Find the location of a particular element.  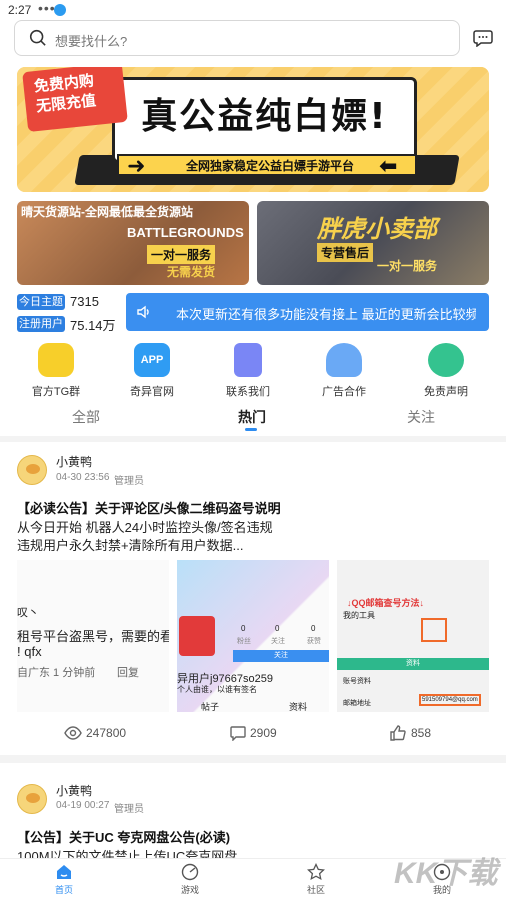

image-text: 回复 is located at coordinates (128, 673).